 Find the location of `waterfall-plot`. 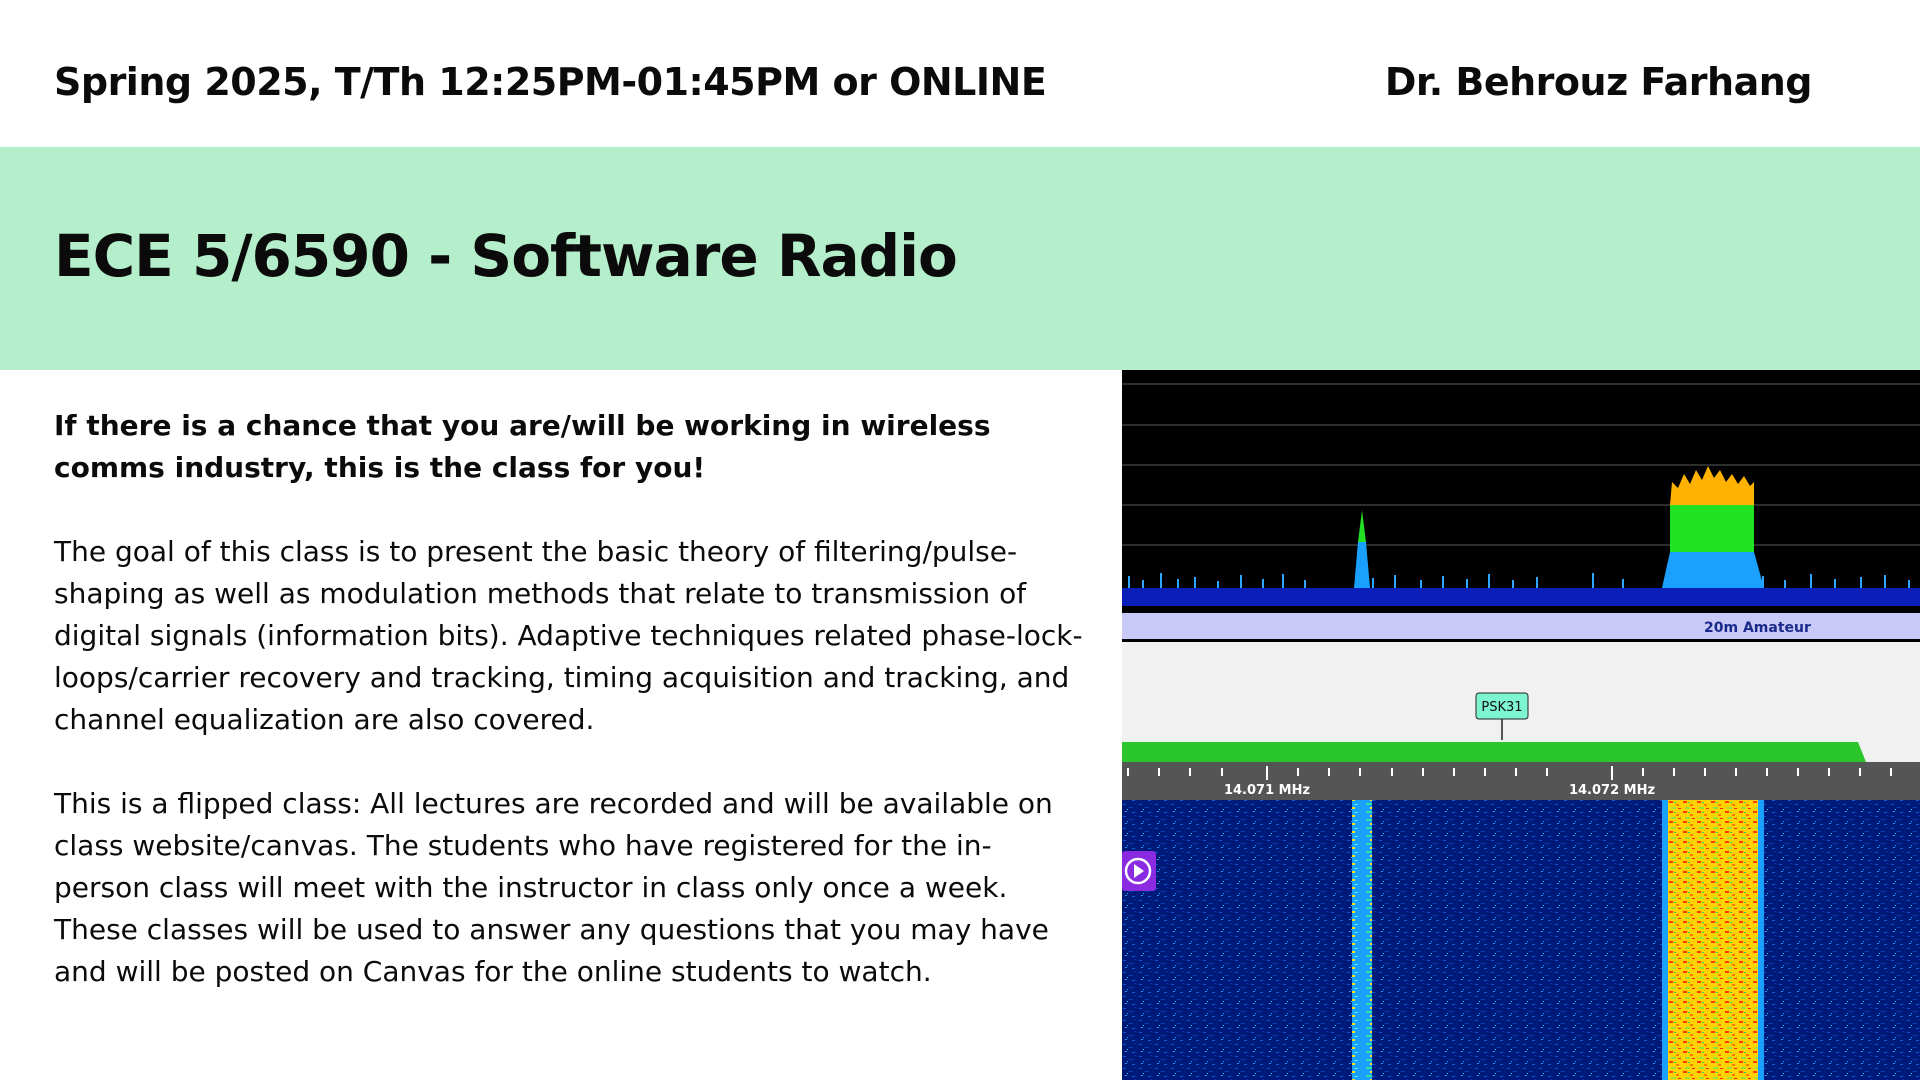

waterfall-plot is located at coordinates (1521, 940).